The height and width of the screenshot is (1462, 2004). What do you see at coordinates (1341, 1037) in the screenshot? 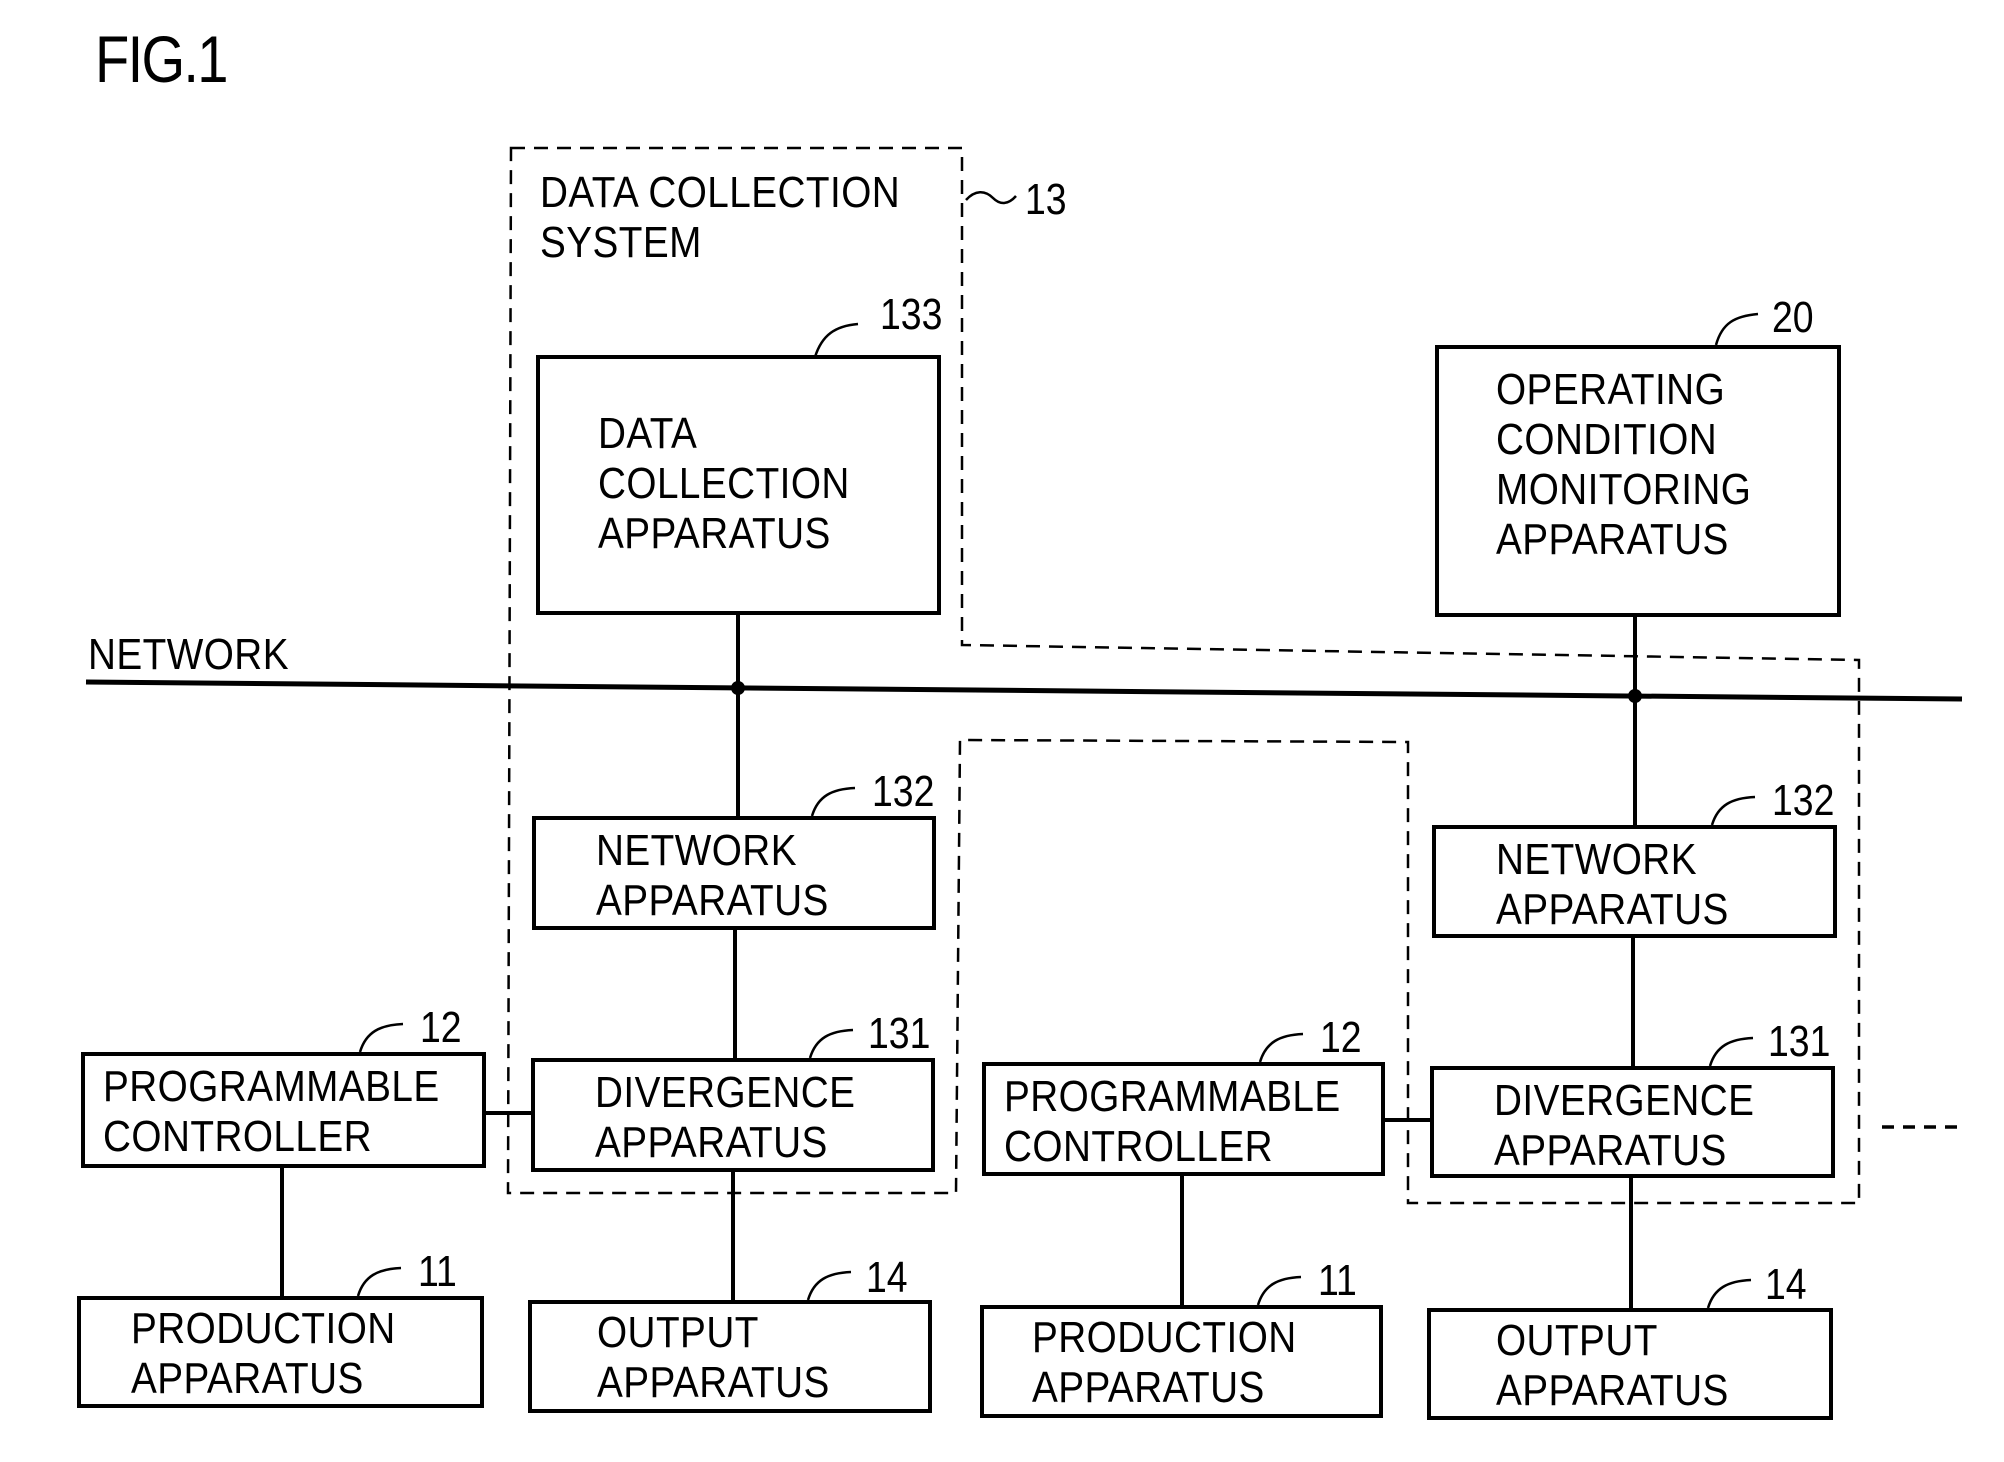
I see `ref-12-right: 12` at bounding box center [1341, 1037].